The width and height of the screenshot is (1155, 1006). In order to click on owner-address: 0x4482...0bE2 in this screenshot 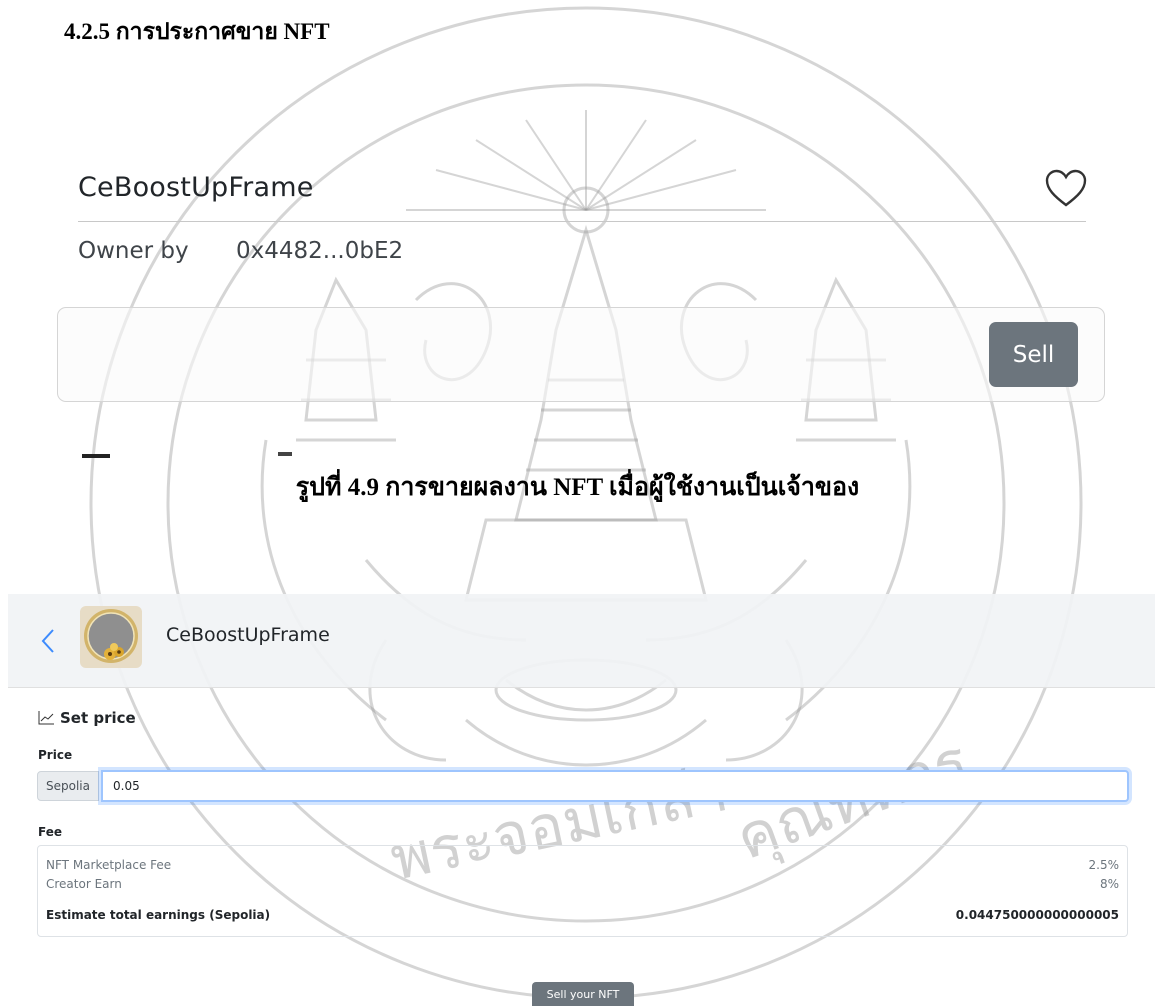, I will do `click(319, 251)`.